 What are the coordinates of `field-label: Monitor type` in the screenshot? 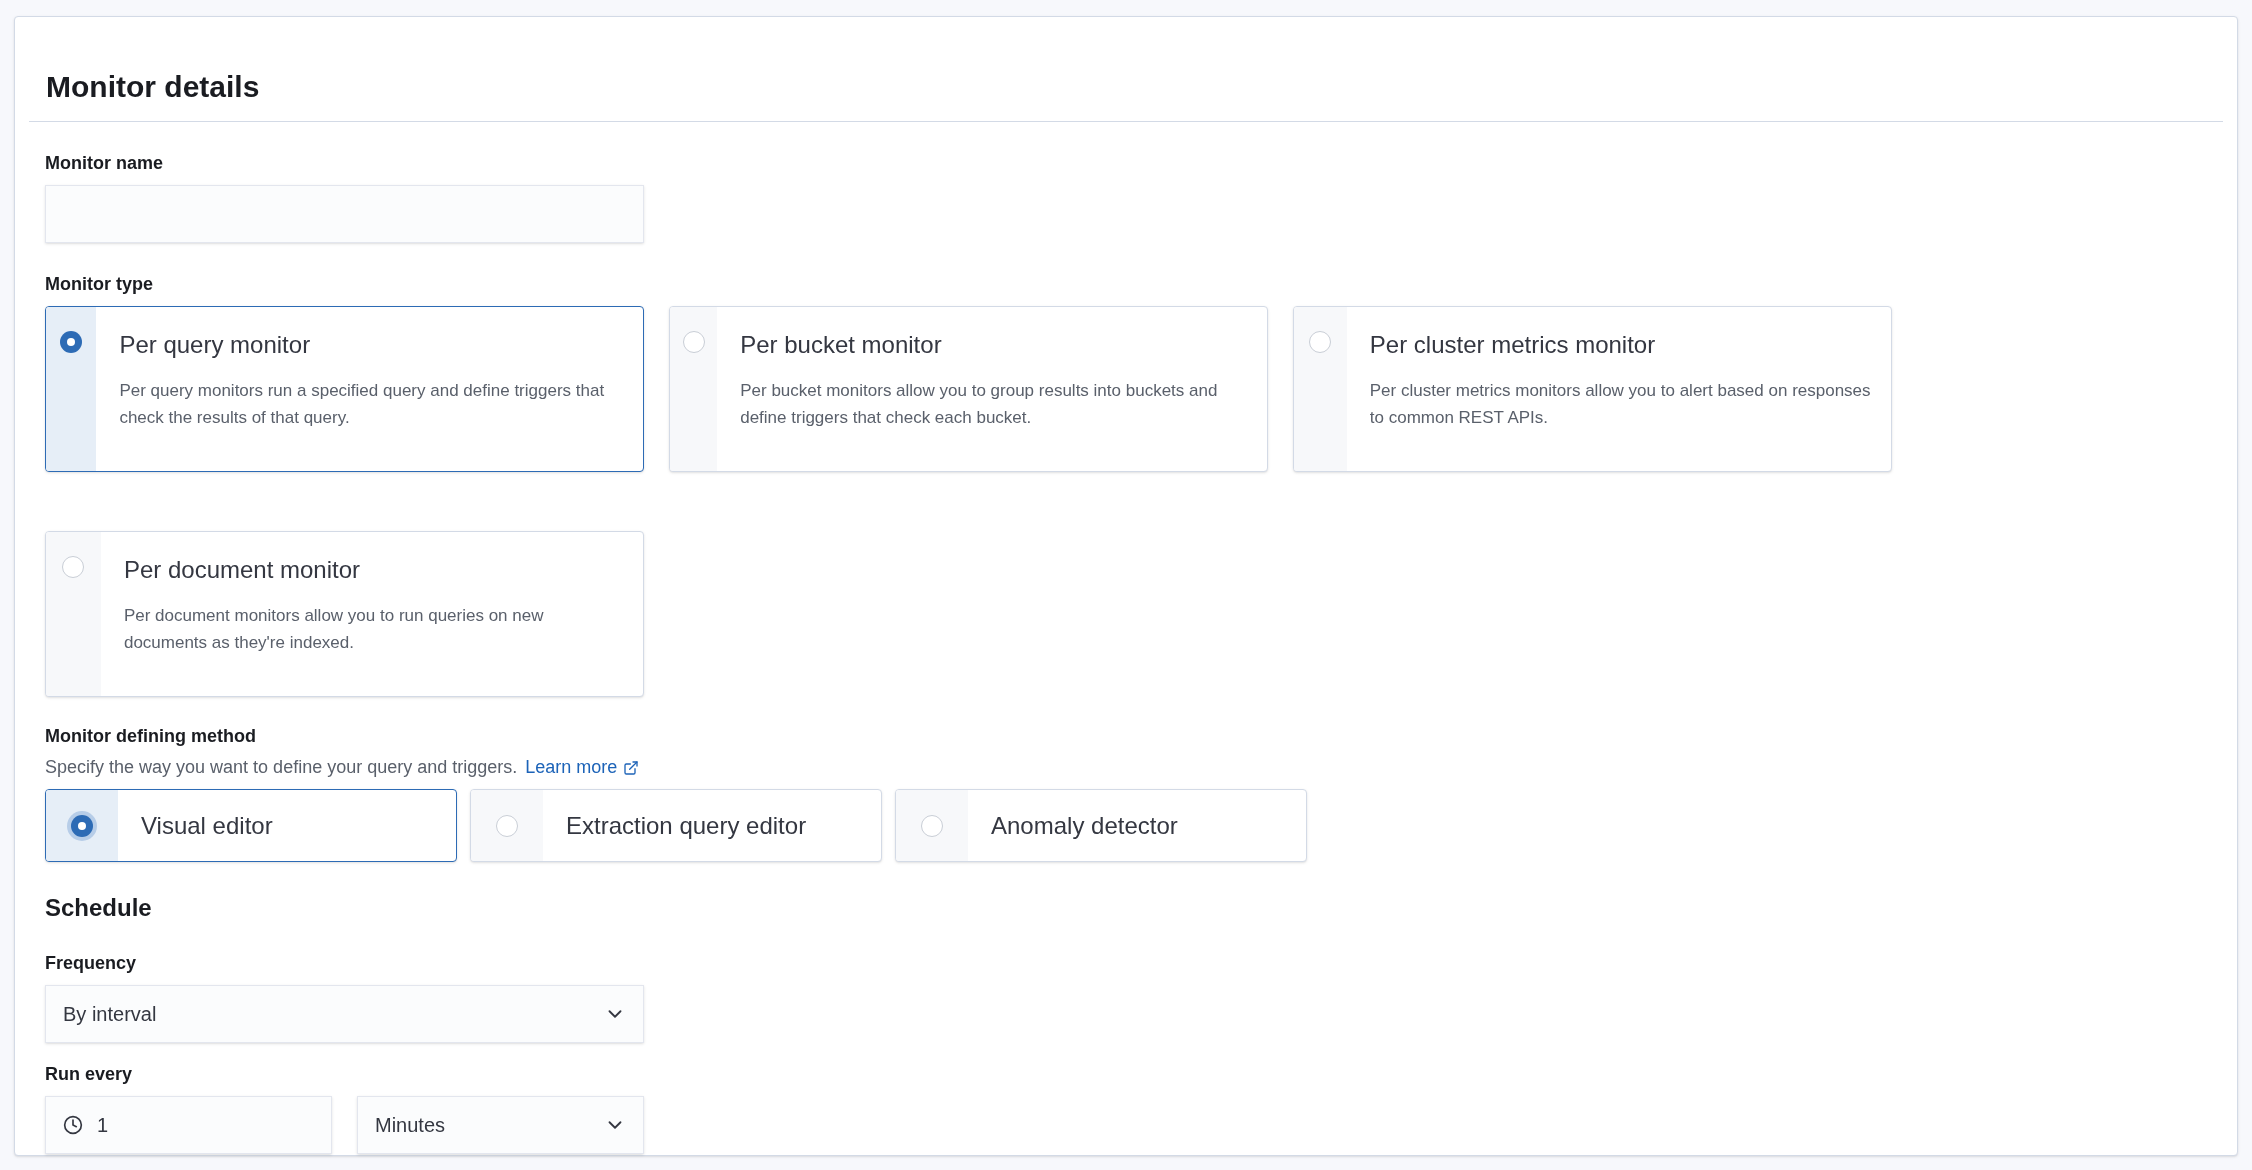 It's located at (99, 284).